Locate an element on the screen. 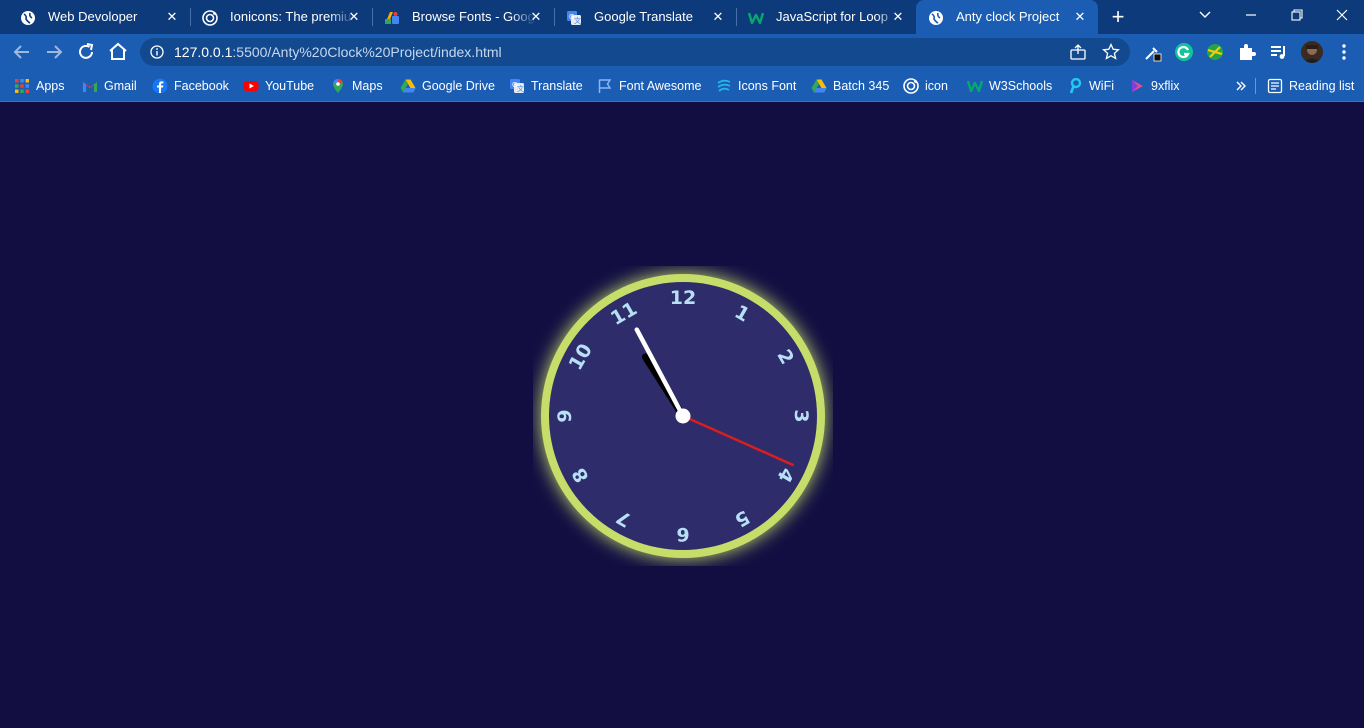 This screenshot has width=1364, height=728. bookmark-w3schools: W3Schools is located at coordinates (1009, 86).